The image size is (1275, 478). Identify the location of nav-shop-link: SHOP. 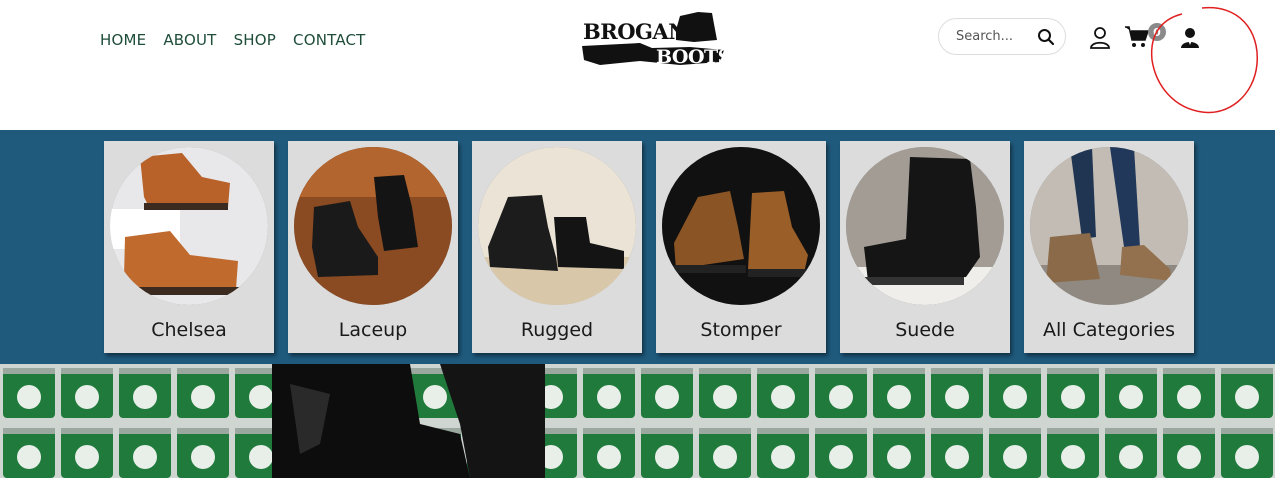
(255, 40).